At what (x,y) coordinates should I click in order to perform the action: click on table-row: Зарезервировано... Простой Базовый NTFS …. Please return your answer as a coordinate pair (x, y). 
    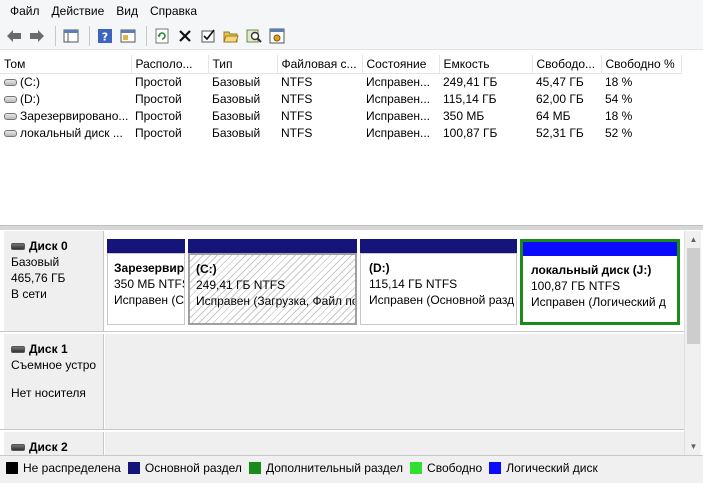
    Looking at the image, I should click on (340, 115).